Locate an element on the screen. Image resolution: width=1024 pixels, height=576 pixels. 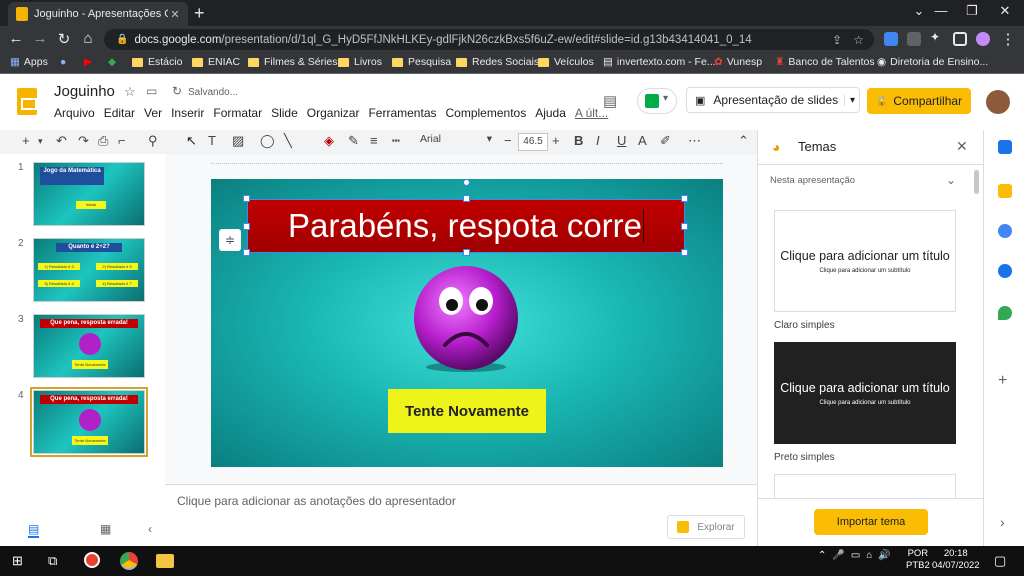
share-page-icon: ⇪ is located at coordinates (837, 40).